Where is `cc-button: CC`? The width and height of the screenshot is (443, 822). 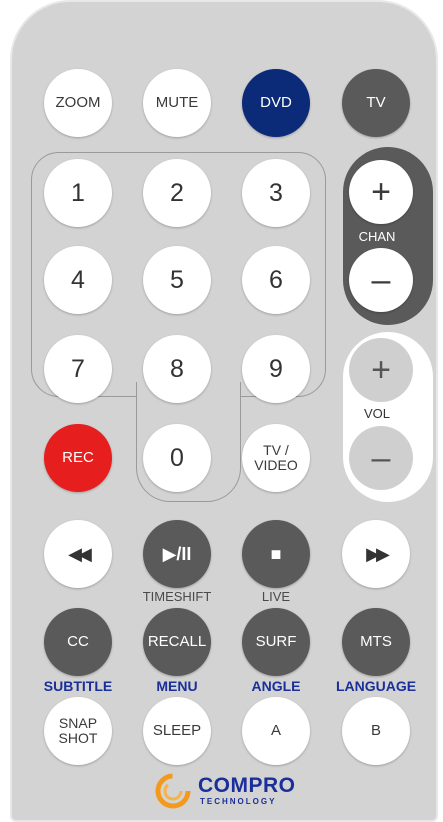
cc-button: CC is located at coordinates (78, 642).